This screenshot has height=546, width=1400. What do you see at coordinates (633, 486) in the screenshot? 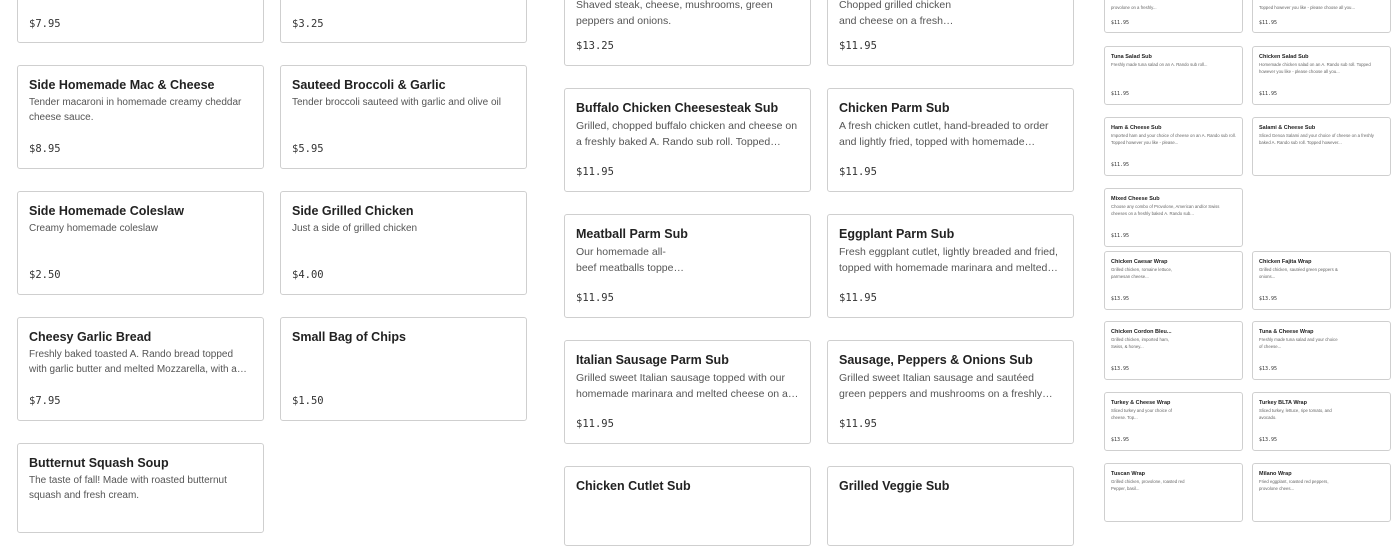
I see `item-title: Chicken Cutlet Sub` at bounding box center [633, 486].